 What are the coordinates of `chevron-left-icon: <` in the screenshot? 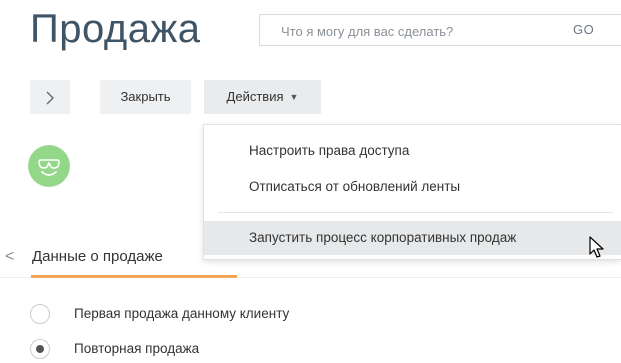 It's located at (9, 257).